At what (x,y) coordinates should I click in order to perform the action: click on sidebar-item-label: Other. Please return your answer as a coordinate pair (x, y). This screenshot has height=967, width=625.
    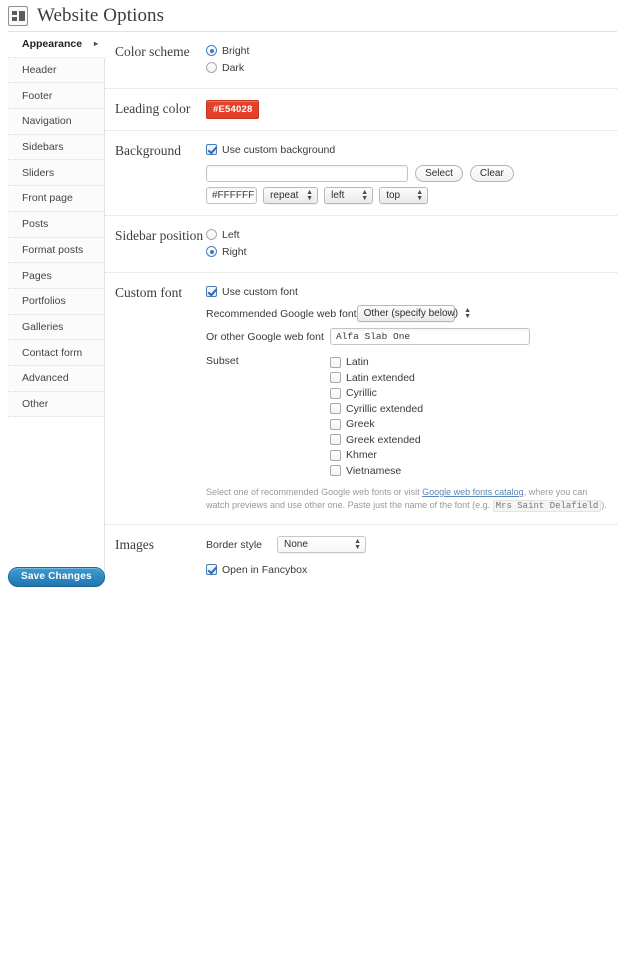
    Looking at the image, I should click on (35, 403).